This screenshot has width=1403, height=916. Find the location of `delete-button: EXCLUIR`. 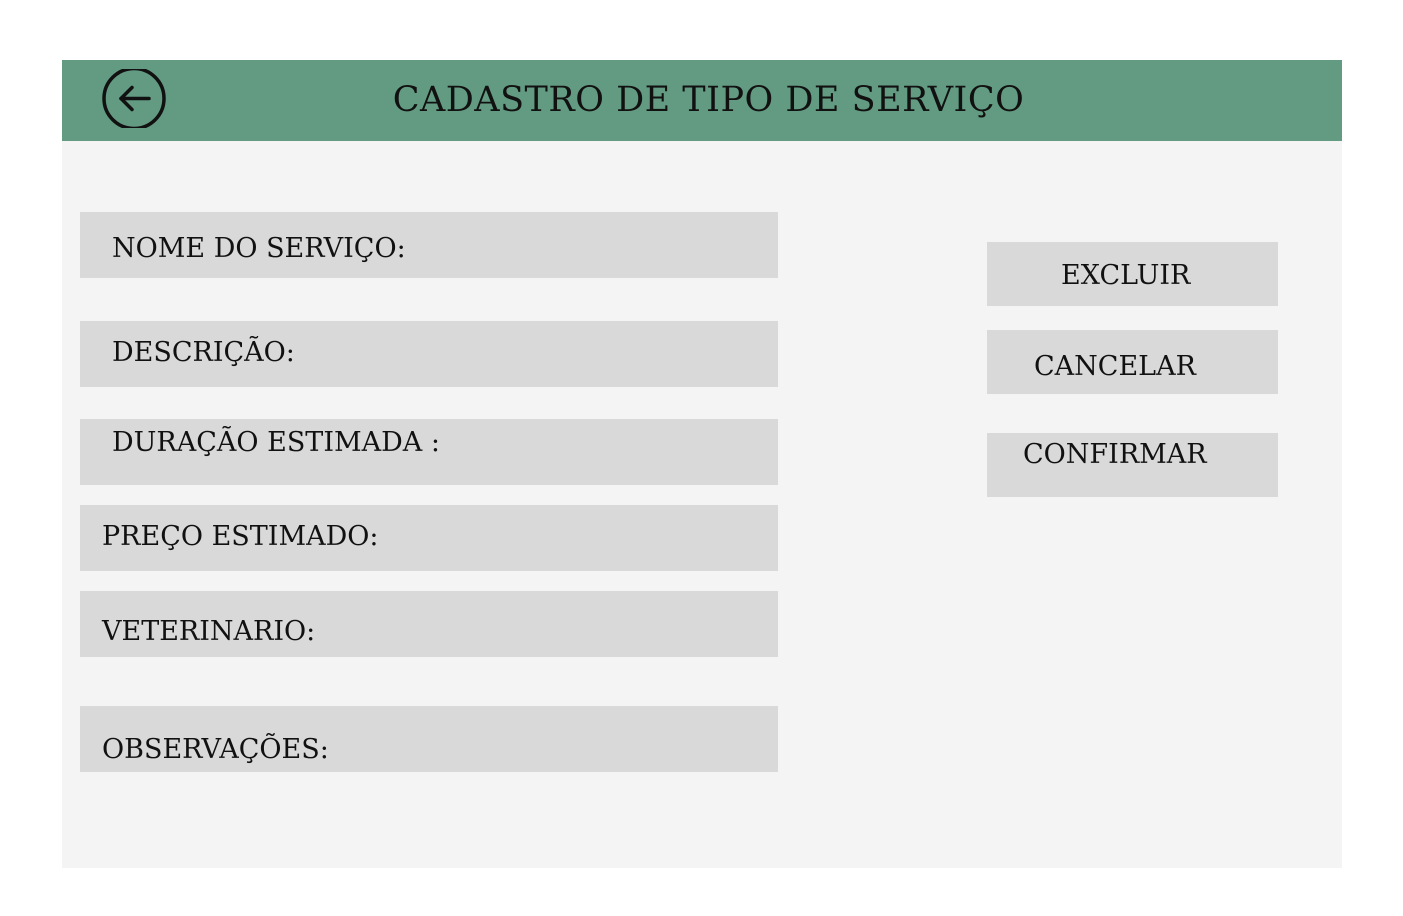

delete-button: EXCLUIR is located at coordinates (1132, 274).